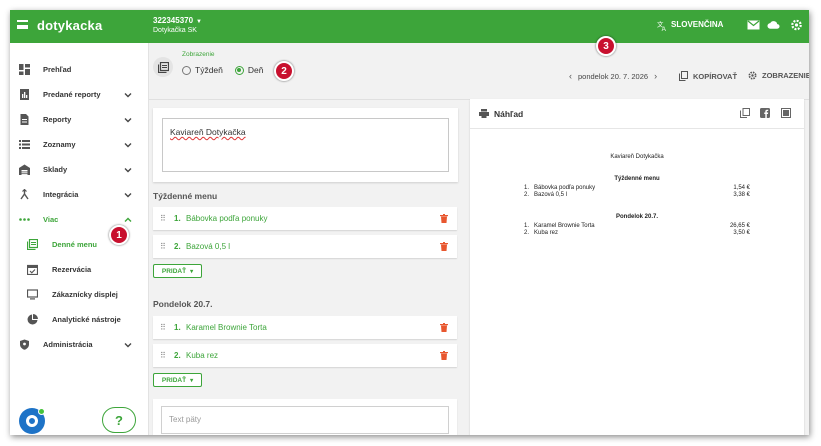 The height and width of the screenshot is (446, 821). I want to click on footer-text-input: Text päty, so click(305, 420).